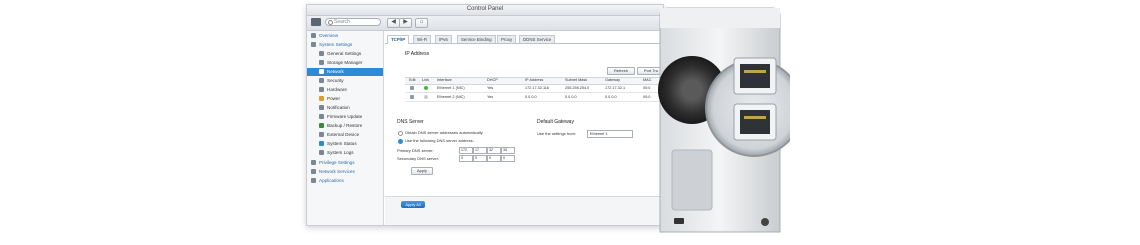 This screenshot has height=245, width=1140. I want to click on tab-tcp-ip: TCP/IP, so click(398, 39).